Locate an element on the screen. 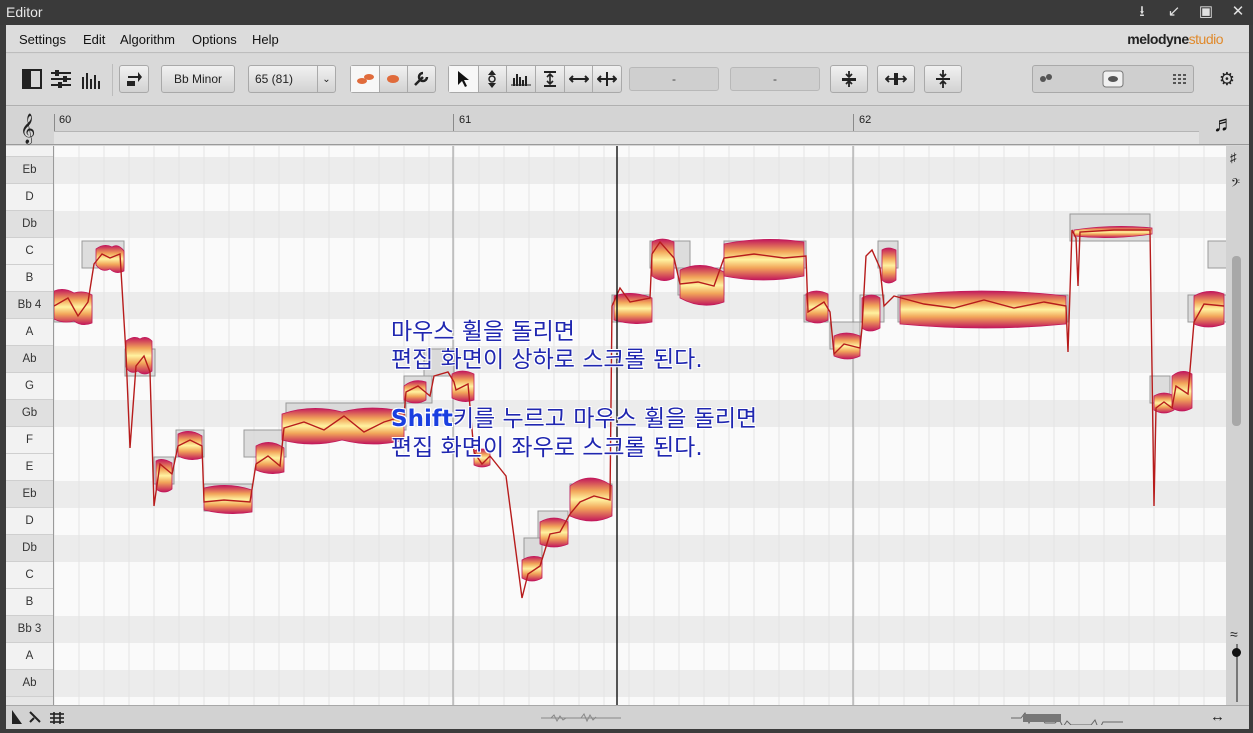 This screenshot has height=733, width=1253. tempo-value: 65 (81) is located at coordinates (274, 79).